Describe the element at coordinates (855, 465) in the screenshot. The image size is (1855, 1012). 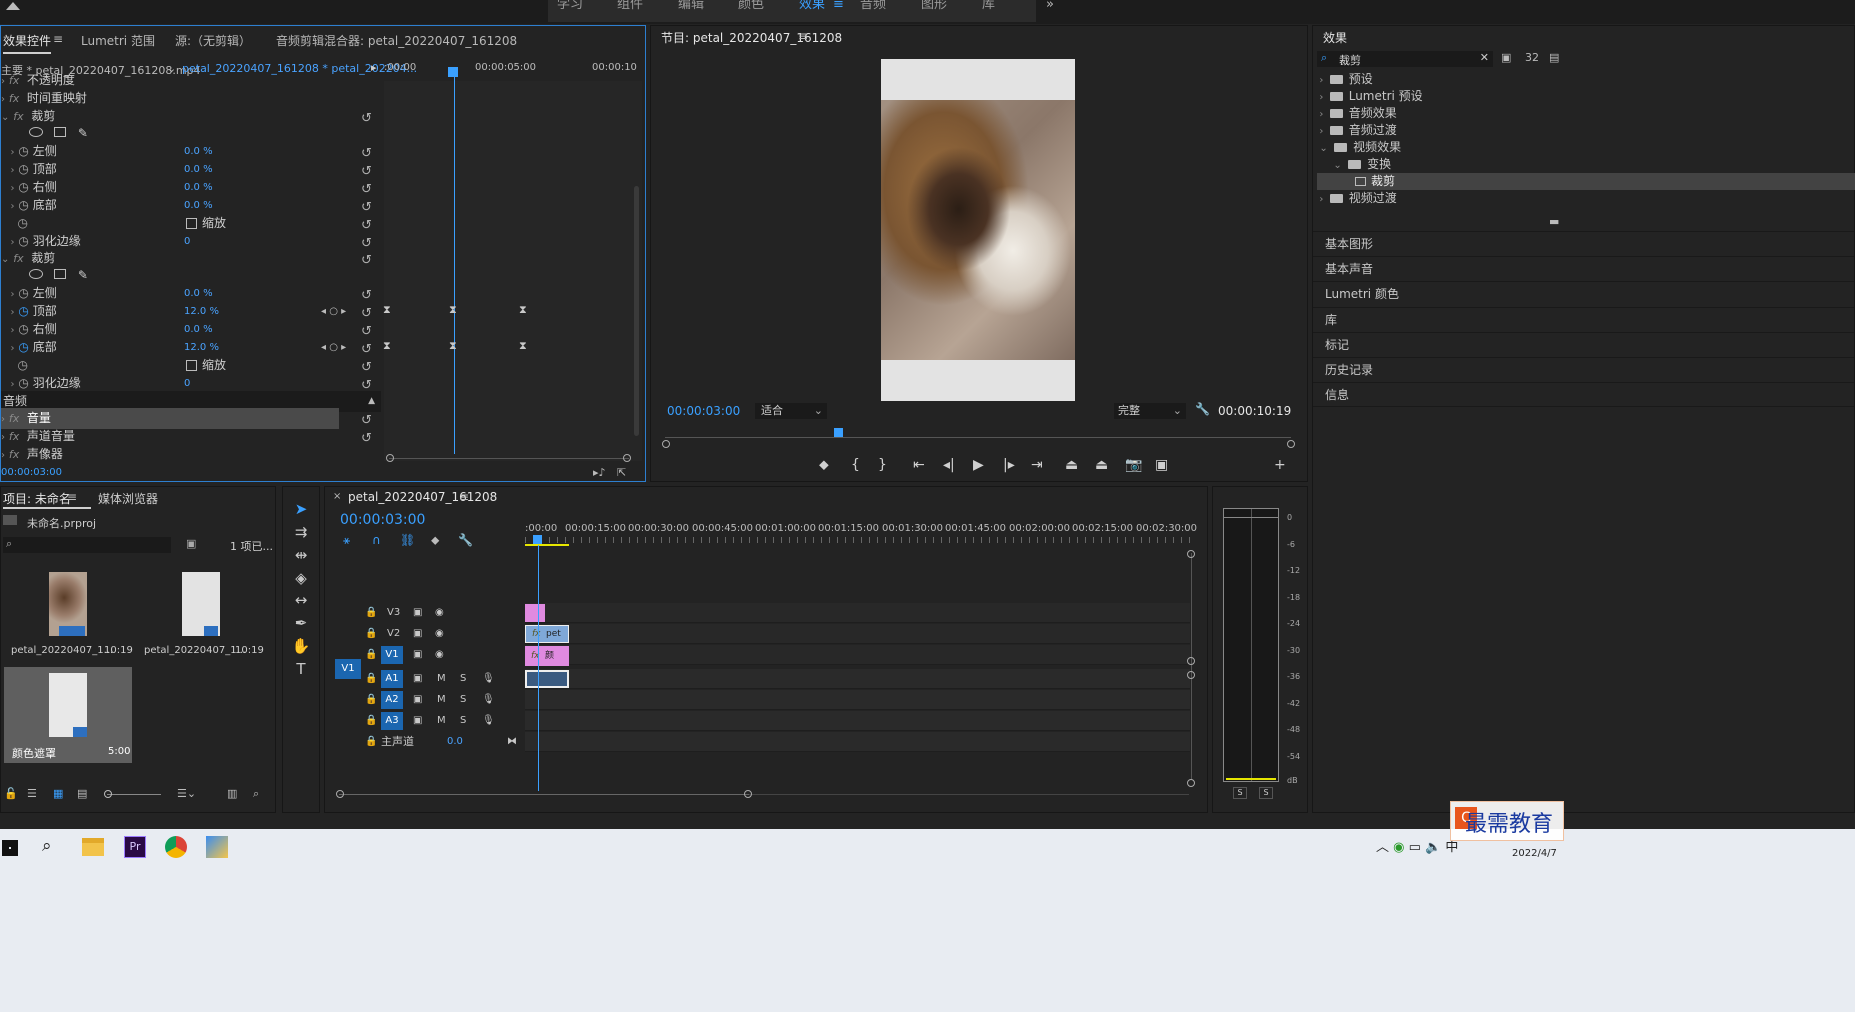
I see `mark-in-icon: {` at that location.